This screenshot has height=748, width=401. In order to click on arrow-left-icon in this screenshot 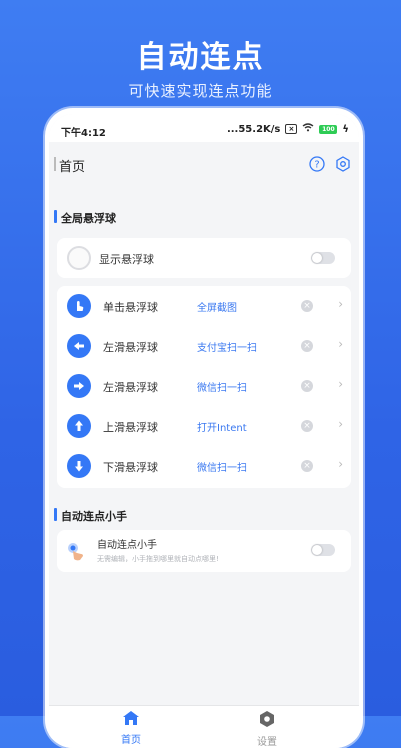, I will do `click(79, 346)`.